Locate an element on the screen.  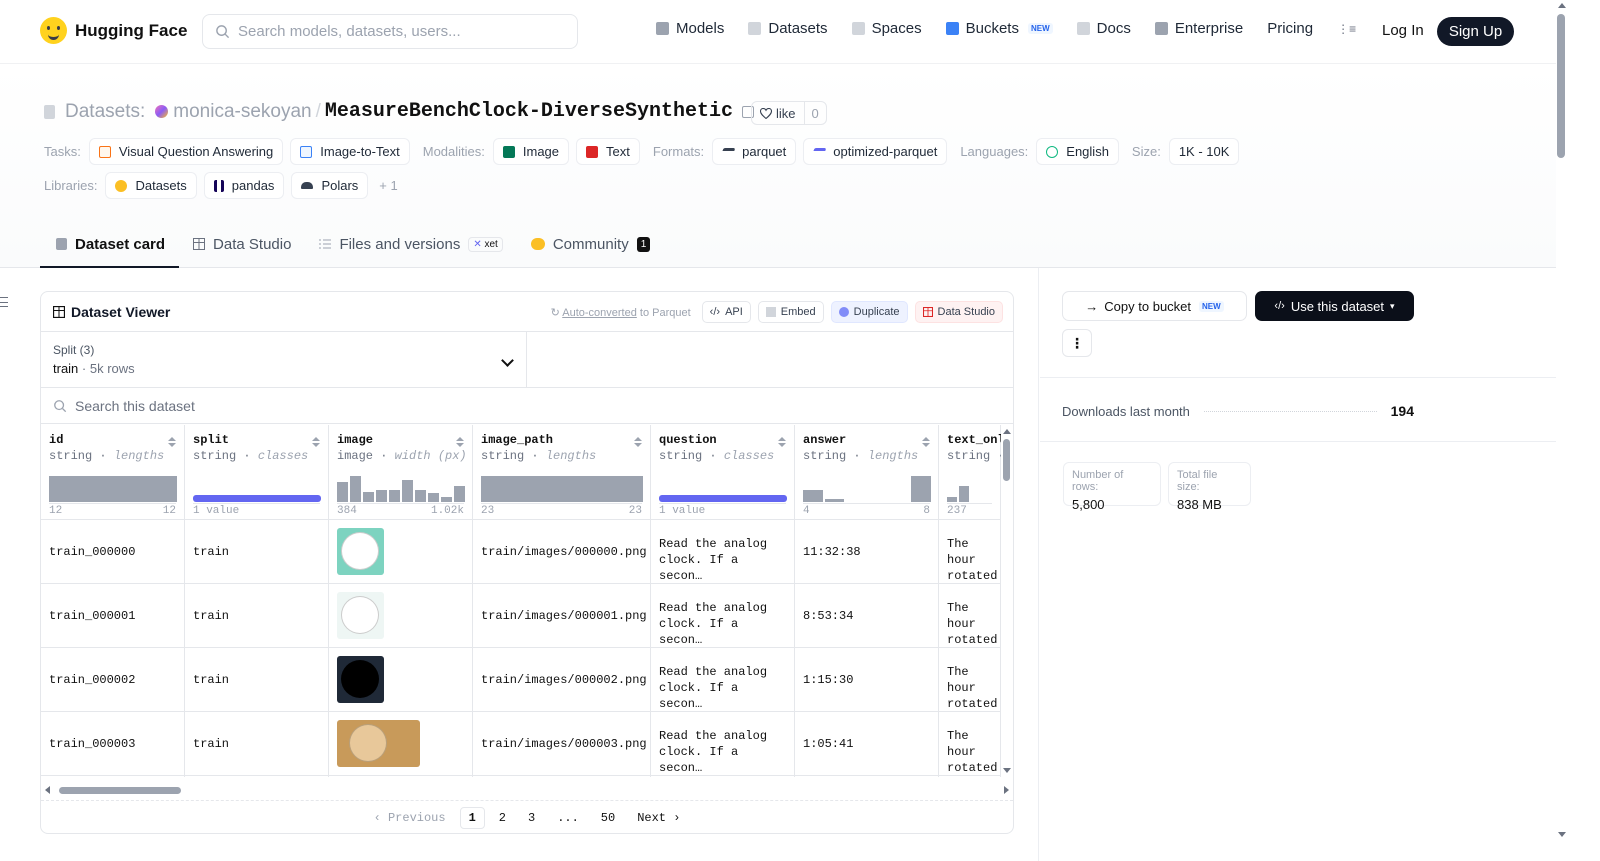
cell-answer: 11:32:38 is located at coordinates (867, 552).